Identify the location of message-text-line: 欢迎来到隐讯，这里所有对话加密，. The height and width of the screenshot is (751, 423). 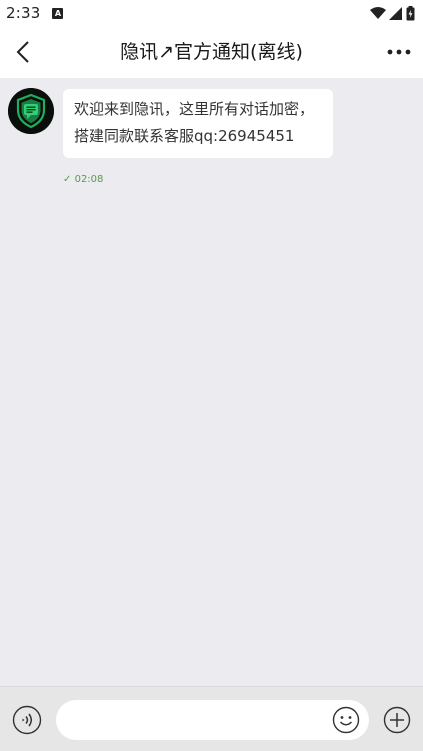
(194, 109).